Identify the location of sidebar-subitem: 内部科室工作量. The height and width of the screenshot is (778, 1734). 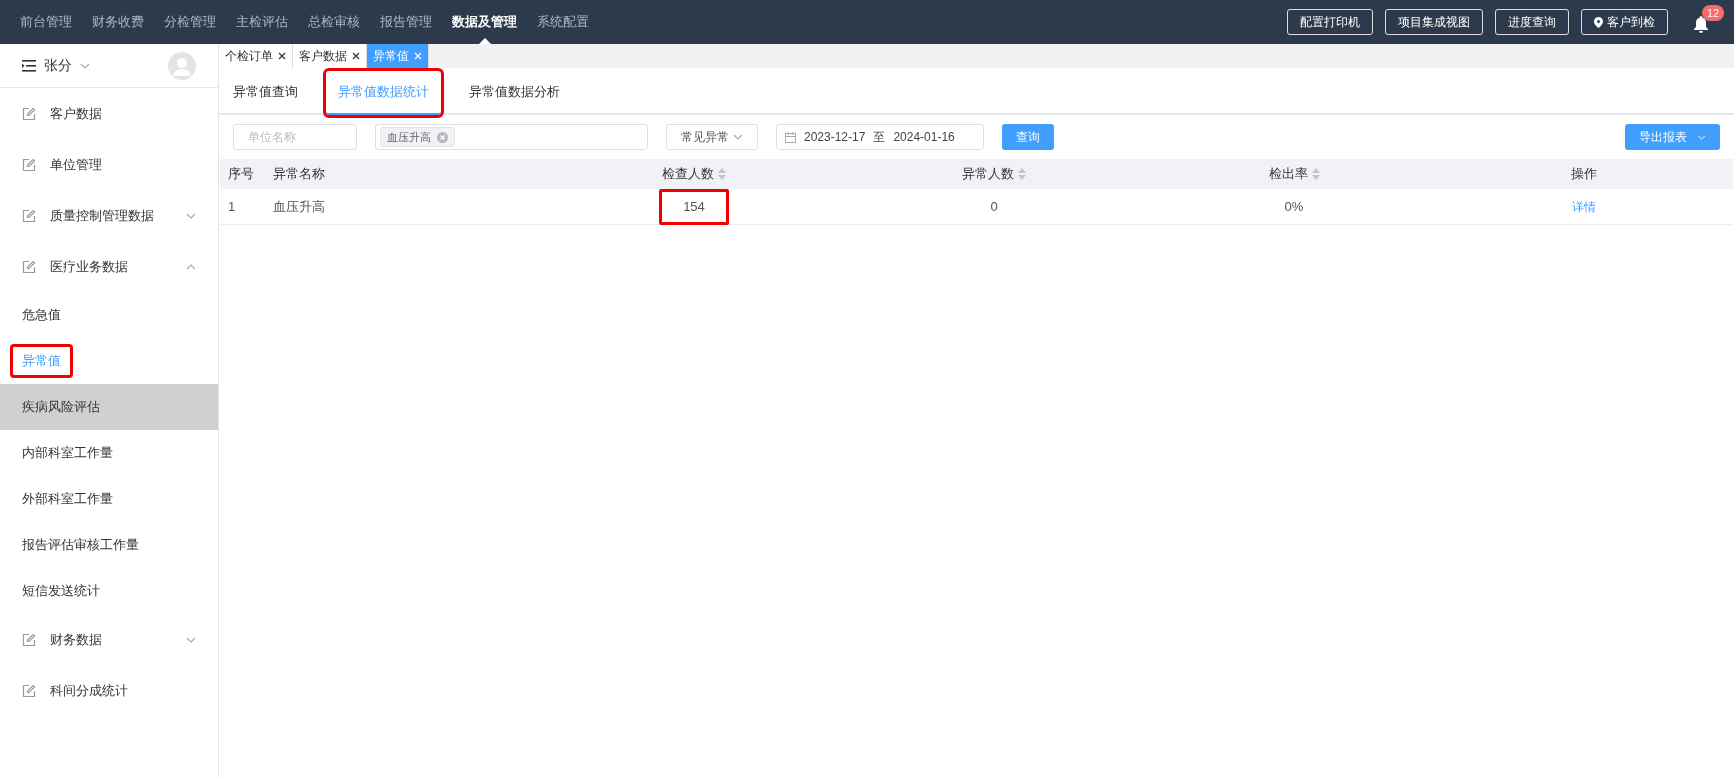
(67, 453).